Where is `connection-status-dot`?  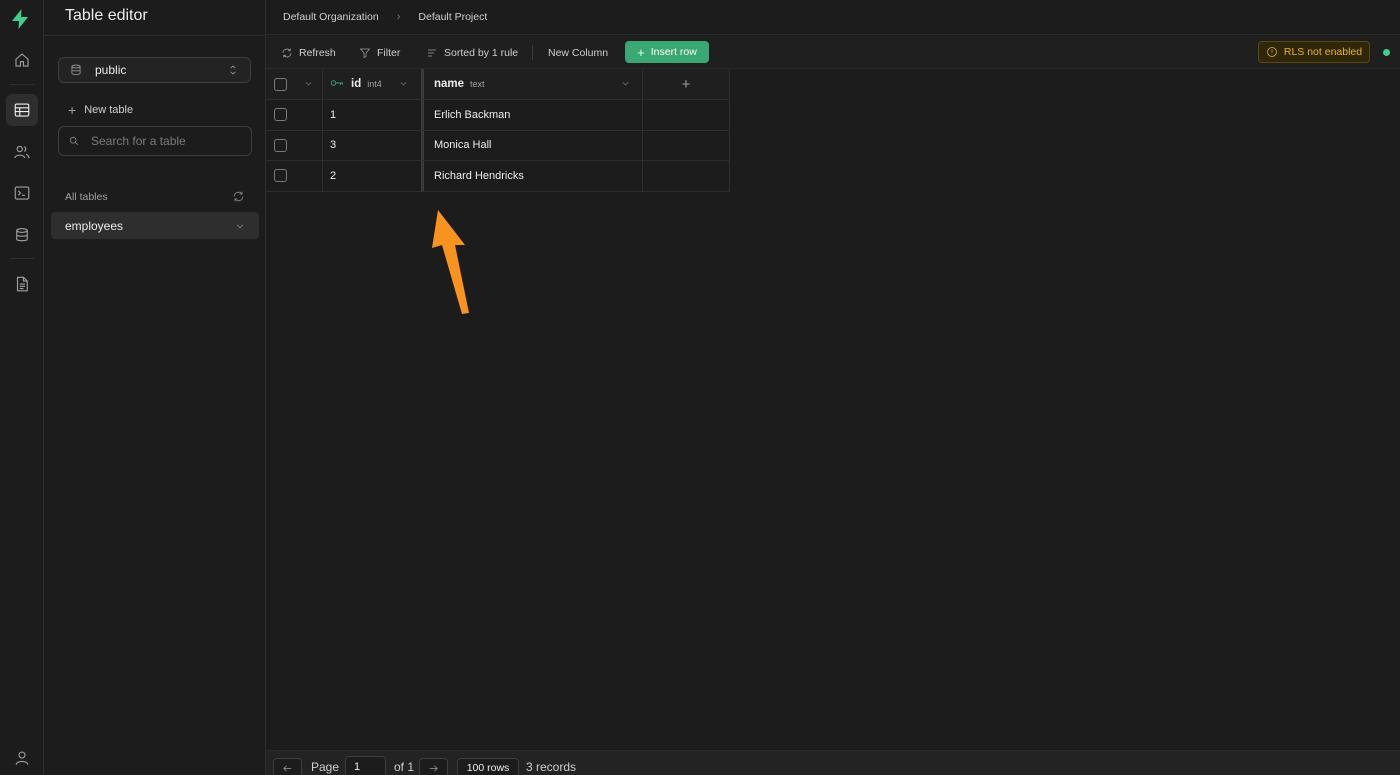 connection-status-dot is located at coordinates (1386, 52).